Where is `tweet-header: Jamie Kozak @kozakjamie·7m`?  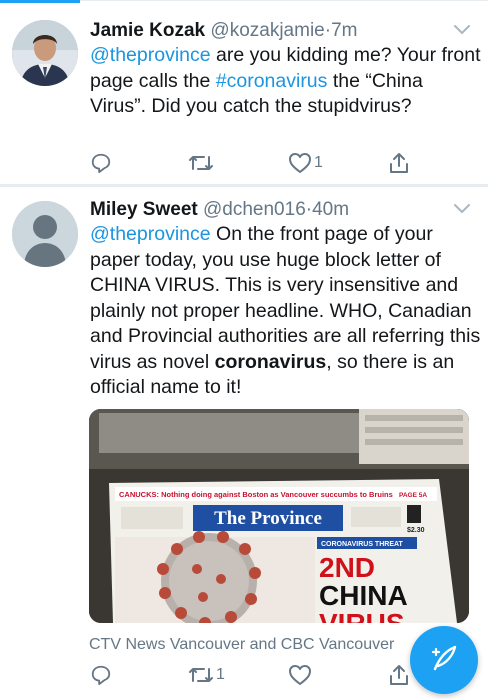
tweet-header: Jamie Kozak @kozakjamie·7m is located at coordinates (223, 31).